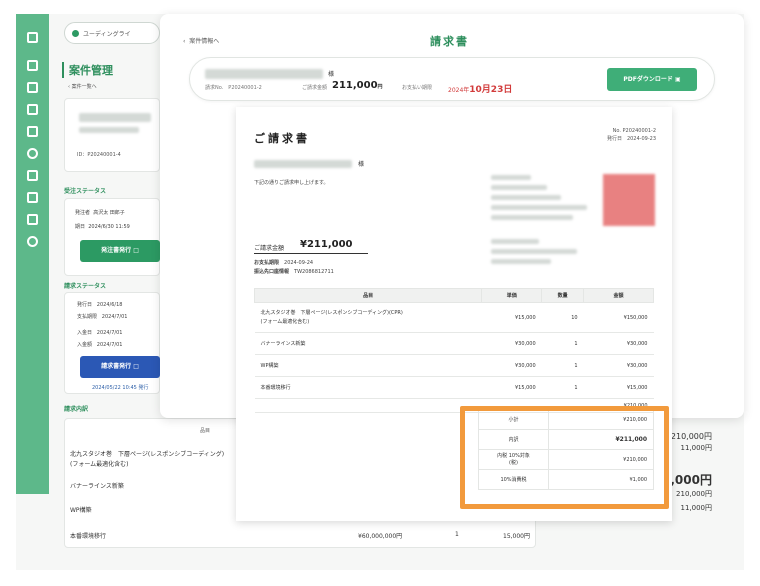 The image size is (760, 586). Describe the element at coordinates (205, 431) in the screenshot. I see `bg-table-header: 品目` at that location.